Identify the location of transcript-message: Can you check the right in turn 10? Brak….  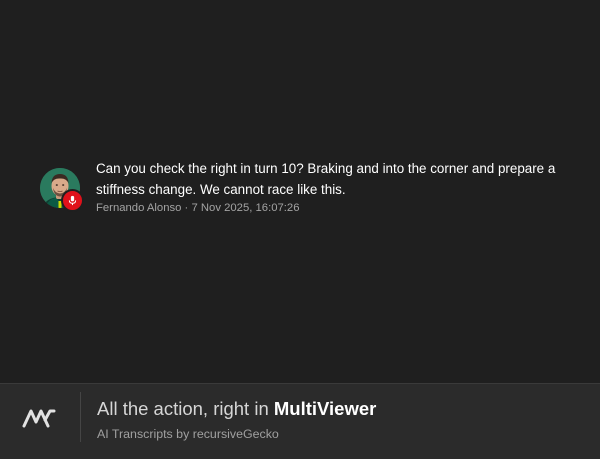
(310, 187).